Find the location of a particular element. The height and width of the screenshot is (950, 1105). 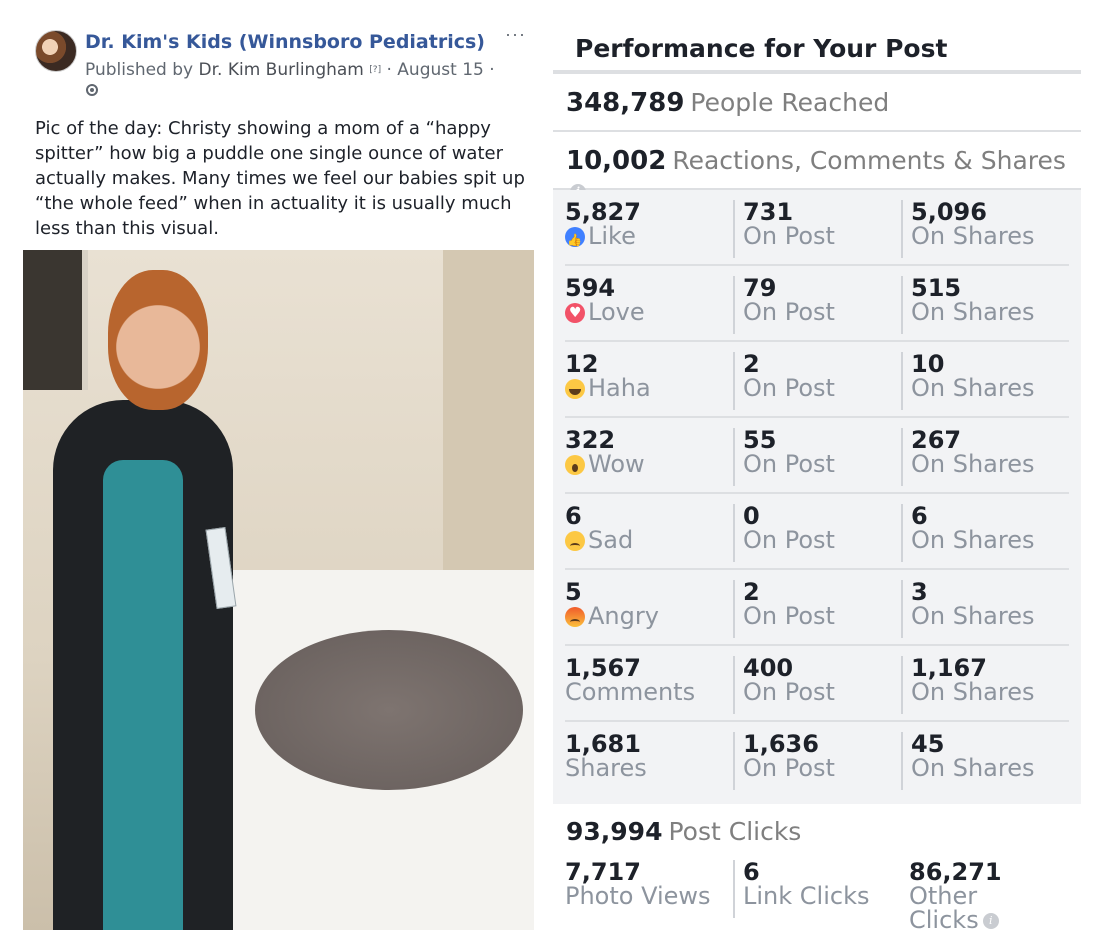

post-clicks-summary: 93,994 Post Clicks is located at coordinates (683, 831).